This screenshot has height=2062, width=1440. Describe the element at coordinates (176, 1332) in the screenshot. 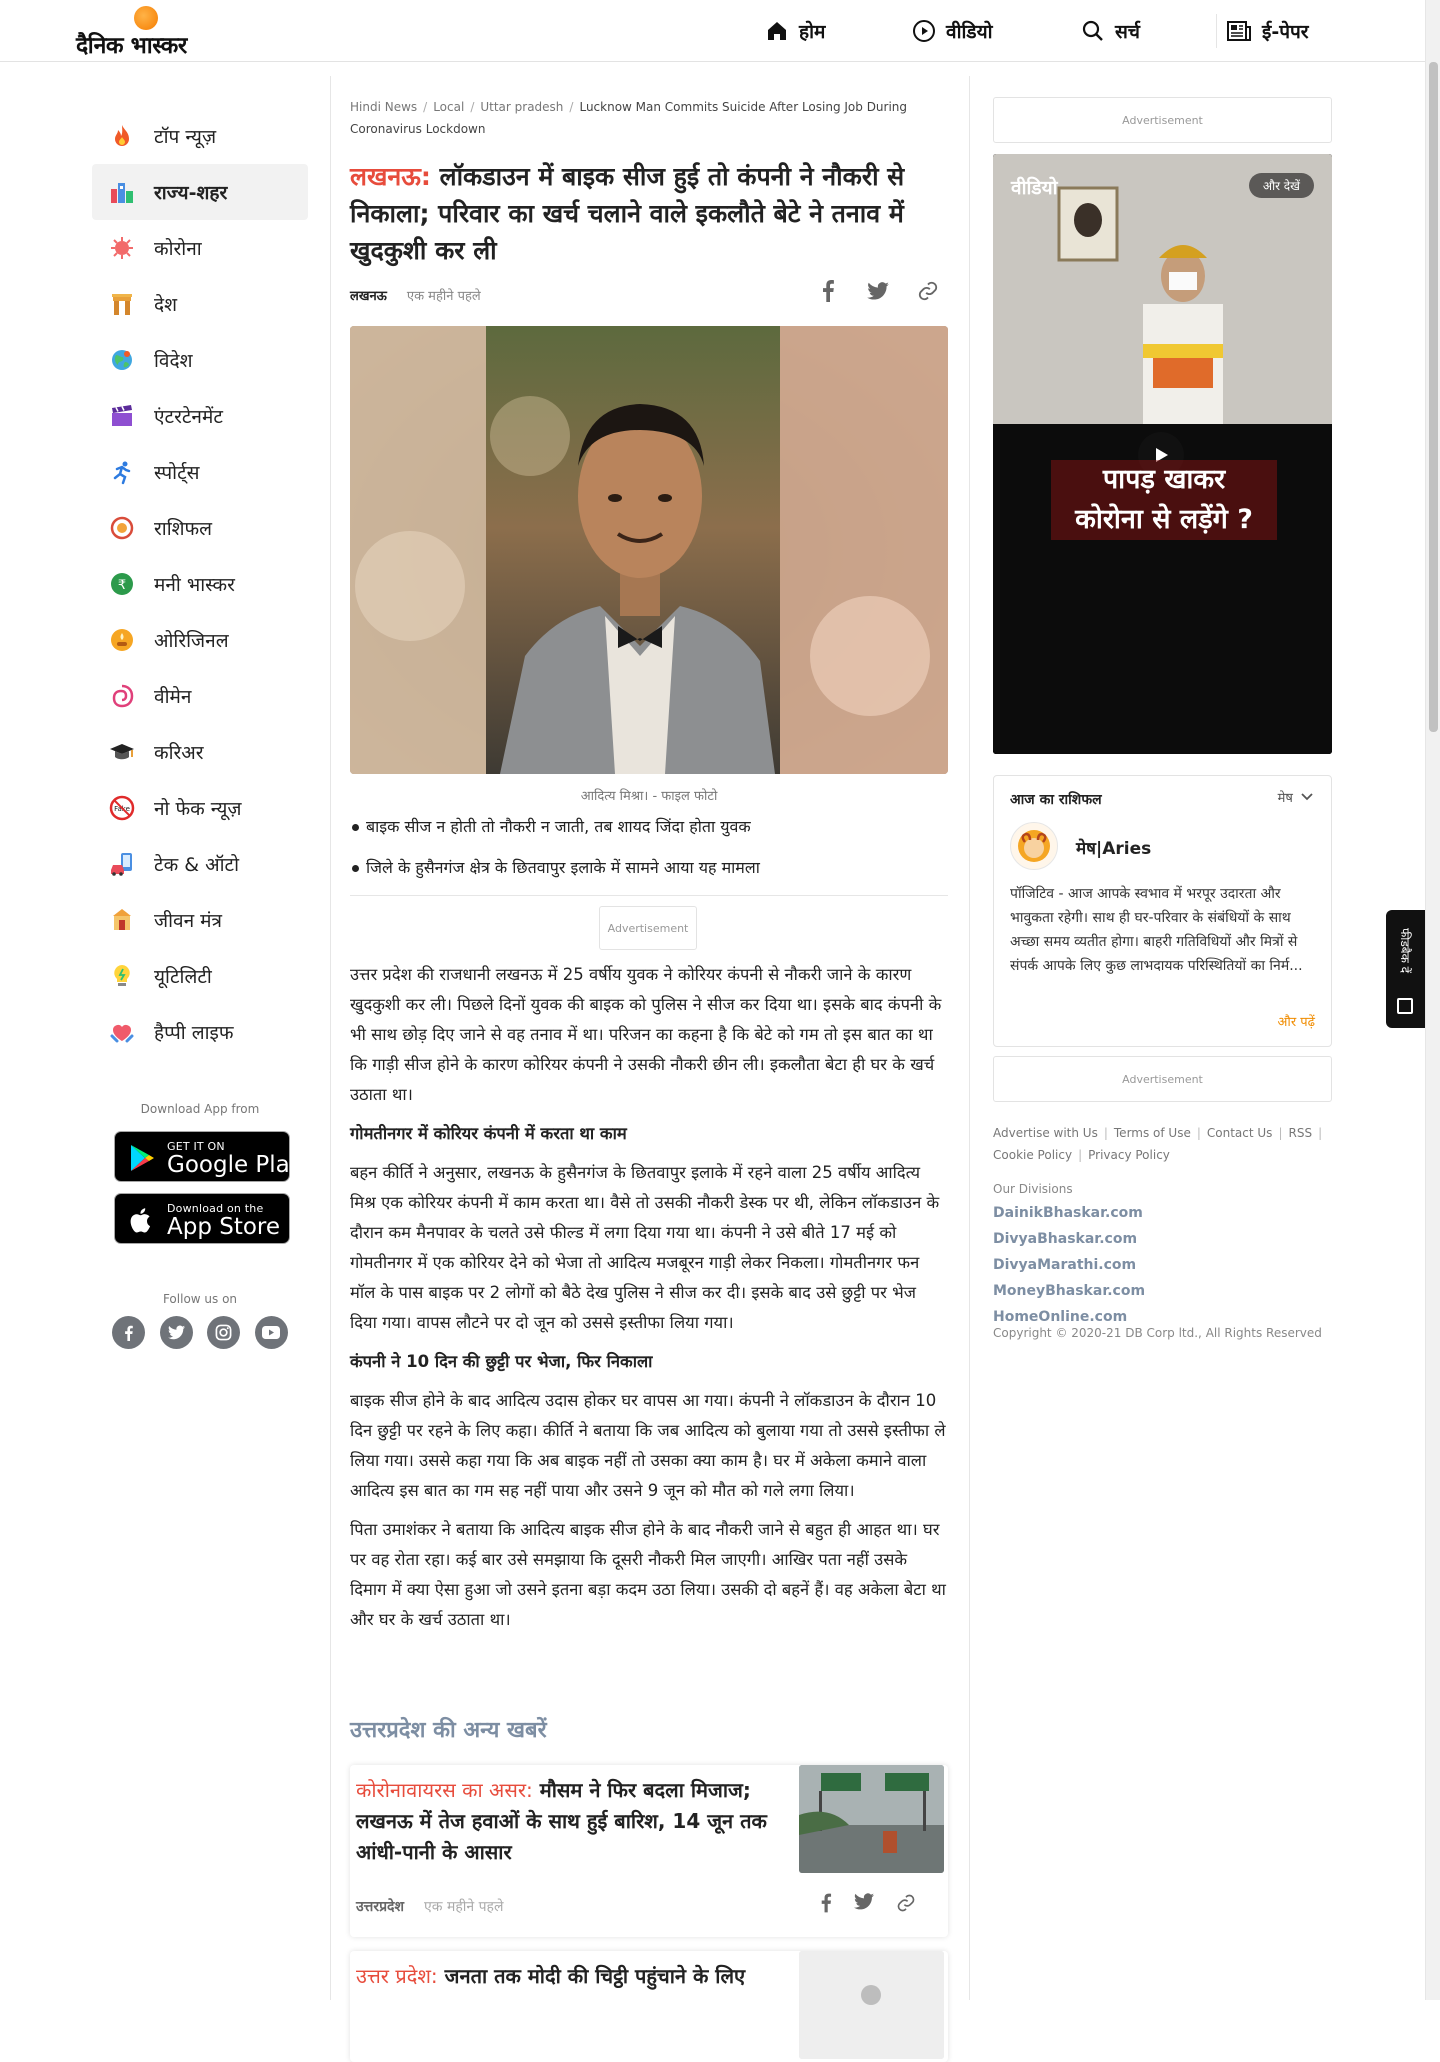

I see `twitter-link` at that location.